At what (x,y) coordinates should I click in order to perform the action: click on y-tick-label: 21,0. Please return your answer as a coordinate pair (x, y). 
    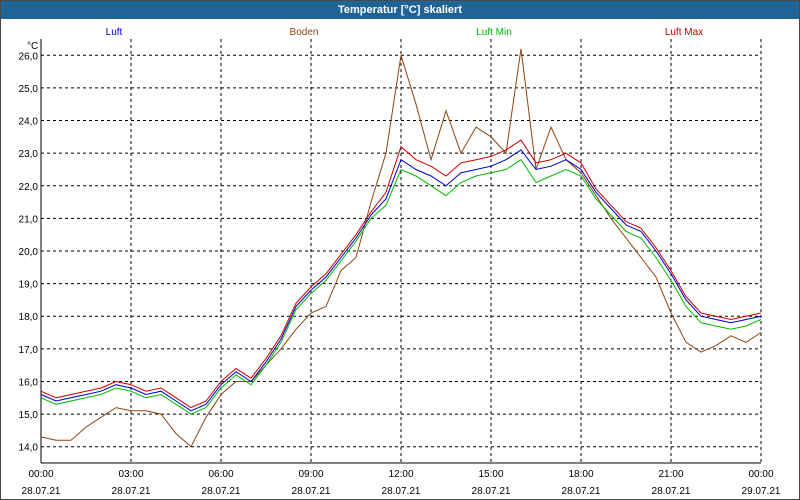
    Looking at the image, I should click on (29, 219).